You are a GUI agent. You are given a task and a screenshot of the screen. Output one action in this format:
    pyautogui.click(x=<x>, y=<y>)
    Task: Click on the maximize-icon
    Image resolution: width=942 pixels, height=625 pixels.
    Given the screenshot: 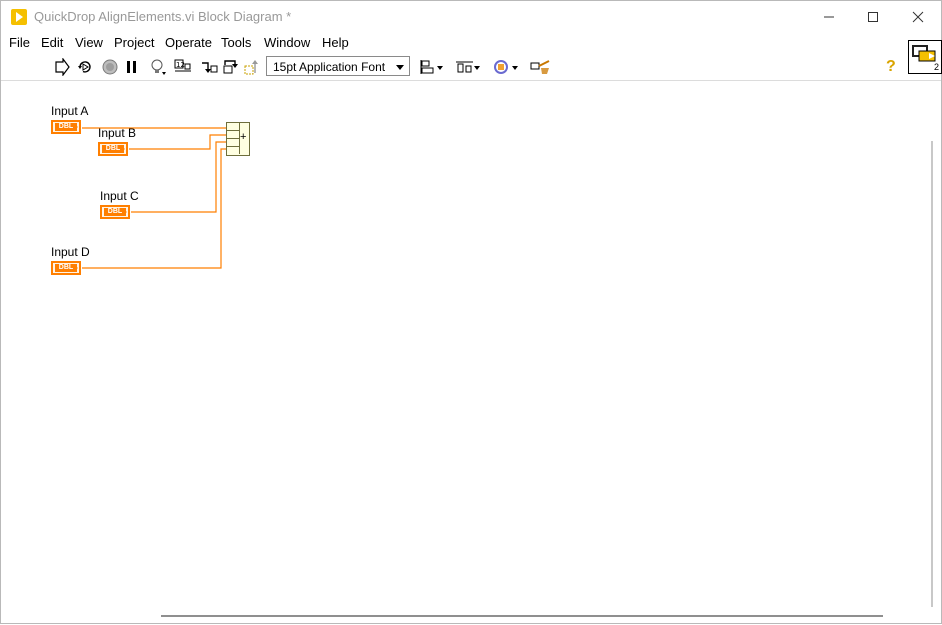 What is the action you would take?
    pyautogui.click(x=873, y=16)
    